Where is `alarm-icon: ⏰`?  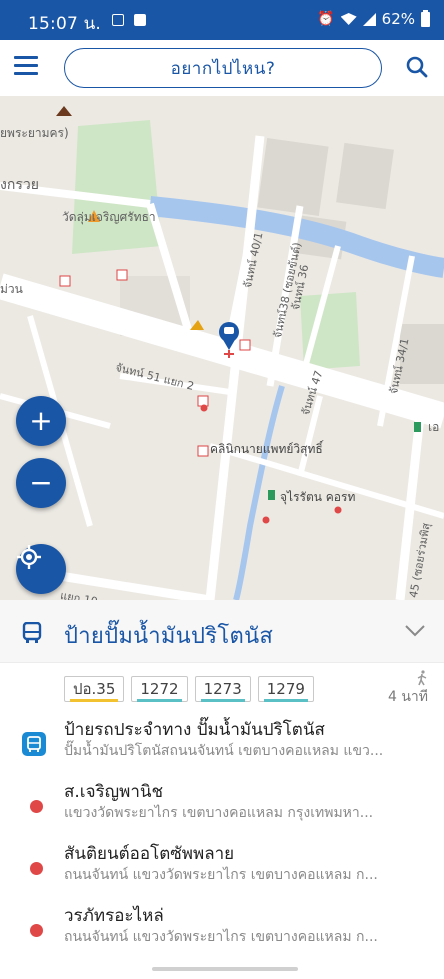
alarm-icon: ⏰ is located at coordinates (326, 19).